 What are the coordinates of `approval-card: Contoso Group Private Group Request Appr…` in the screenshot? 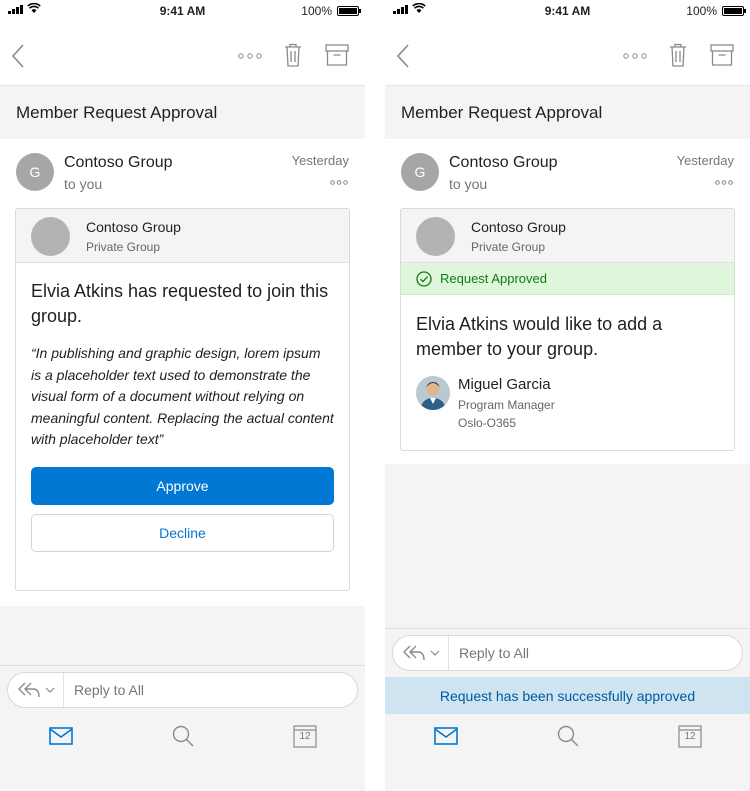 It's located at (567, 329).